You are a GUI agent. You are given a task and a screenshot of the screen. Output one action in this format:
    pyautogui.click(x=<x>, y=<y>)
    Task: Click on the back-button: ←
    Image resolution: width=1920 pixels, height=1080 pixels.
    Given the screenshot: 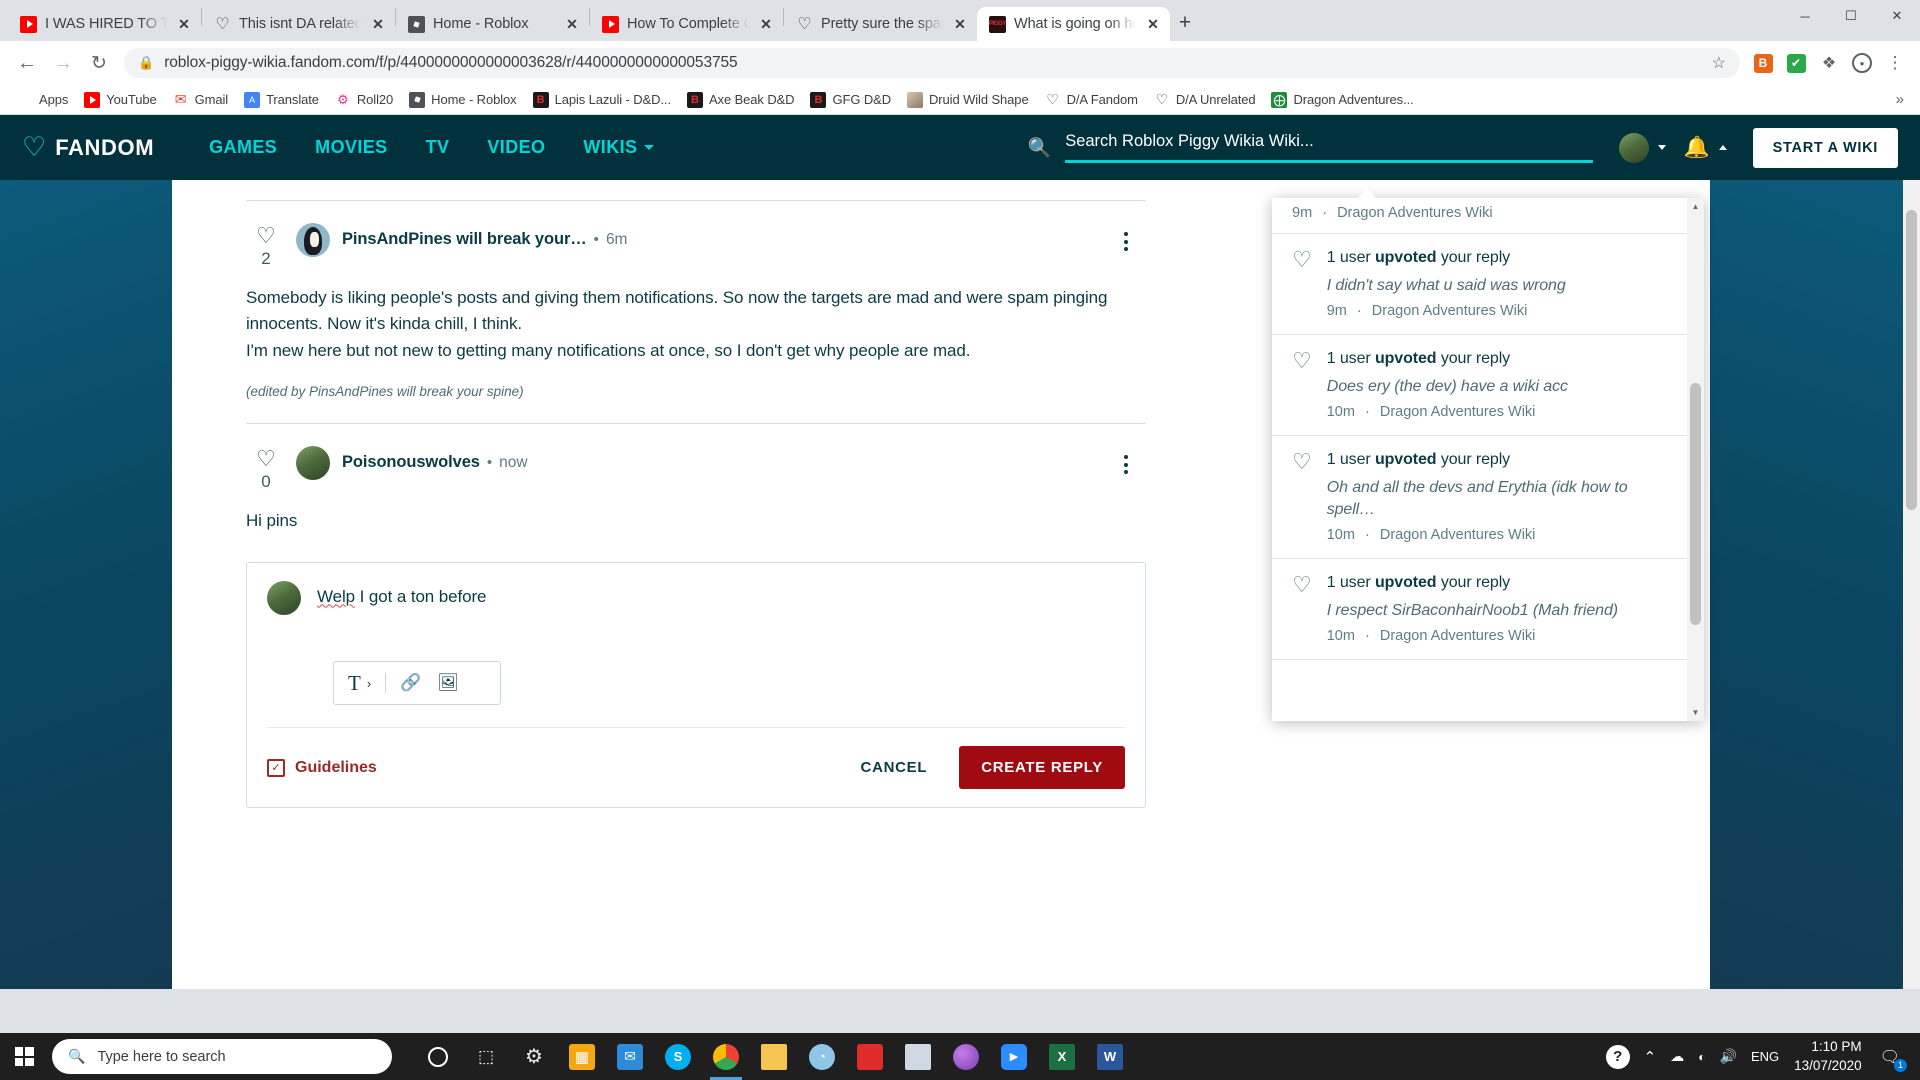 What is the action you would take?
    pyautogui.click(x=27, y=63)
    